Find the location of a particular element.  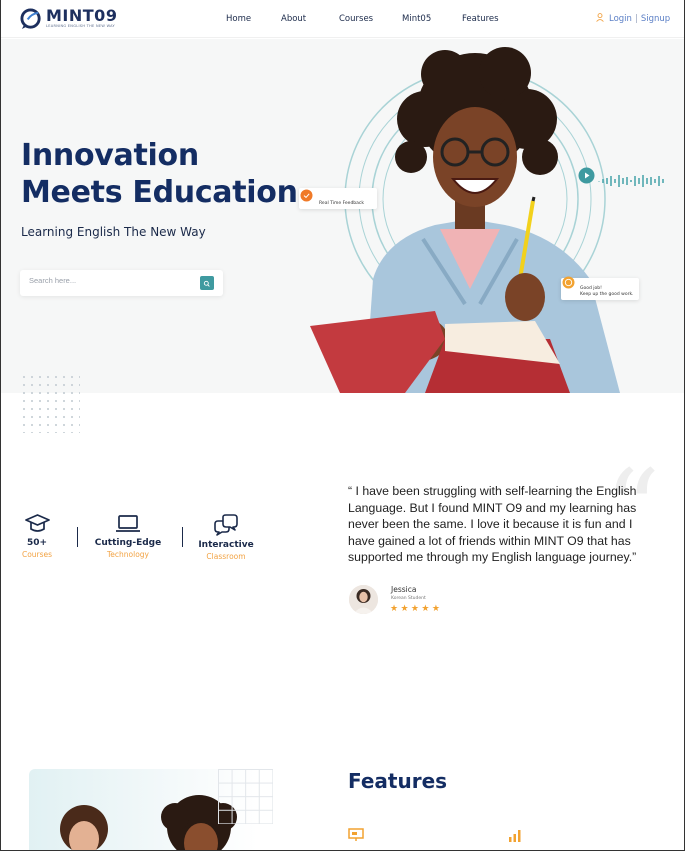

stat-technology: Cutting-Edge Technology is located at coordinates (128, 536).